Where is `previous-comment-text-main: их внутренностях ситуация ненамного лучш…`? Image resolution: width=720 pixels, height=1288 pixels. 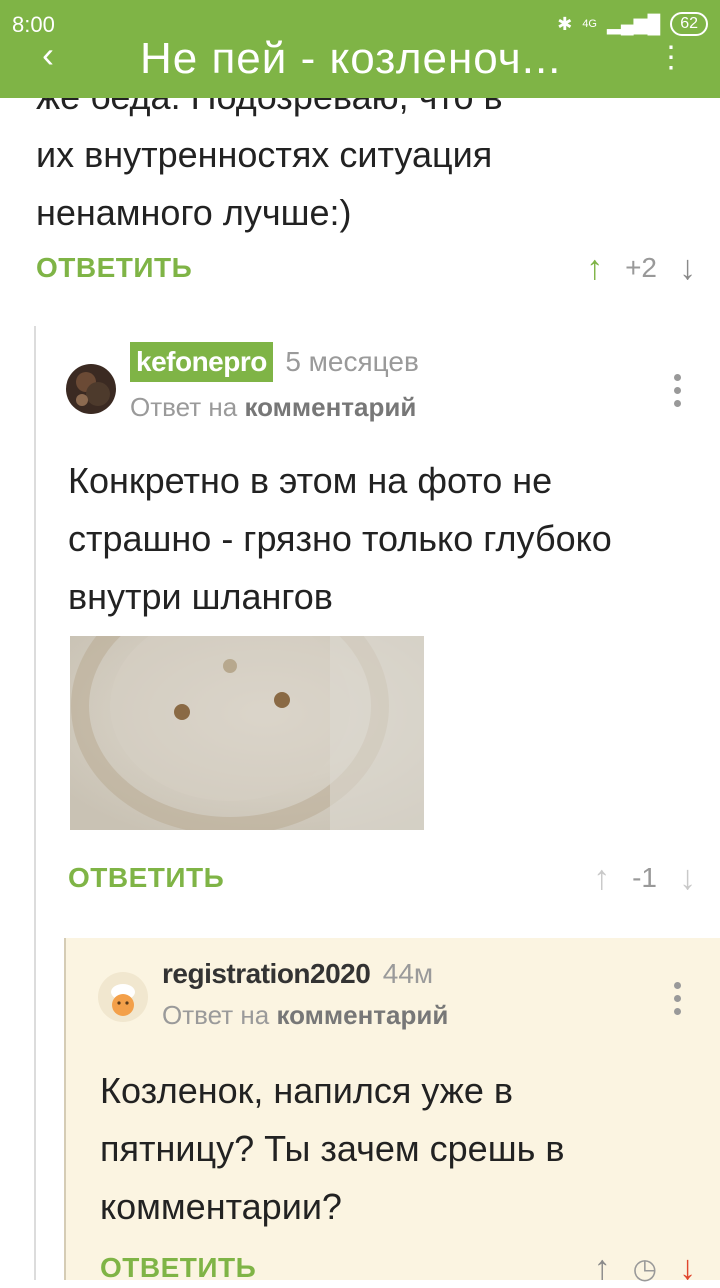
previous-comment-text-main: их внутренностях ситуация ненамного лучш… is located at coordinates (264, 183).